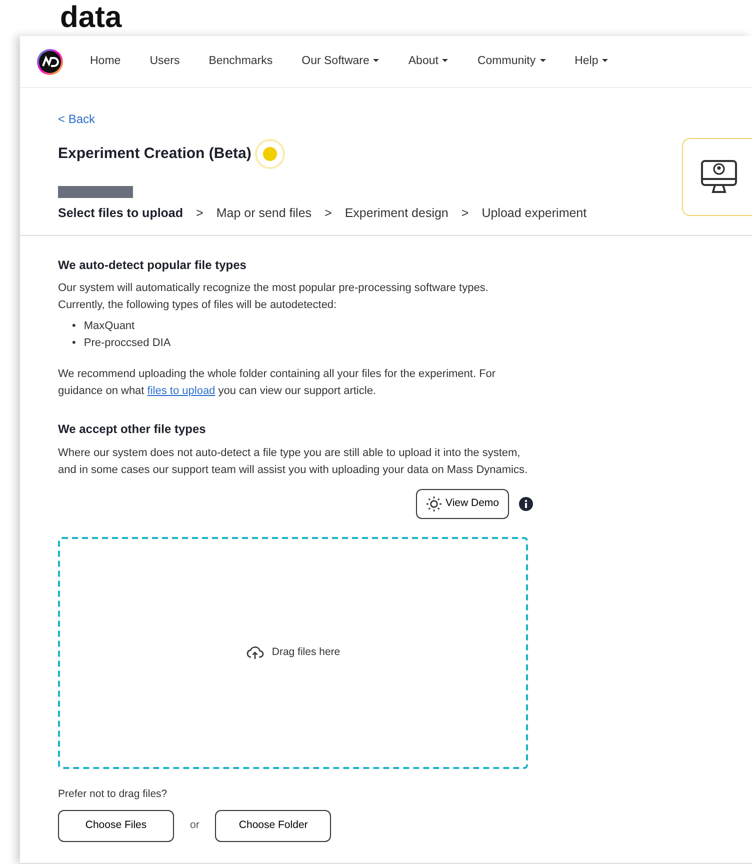 Image resolution: width=752 pixels, height=864 pixels. Describe the element at coordinates (396, 213) in the screenshot. I see `step-label: Experiment design` at that location.